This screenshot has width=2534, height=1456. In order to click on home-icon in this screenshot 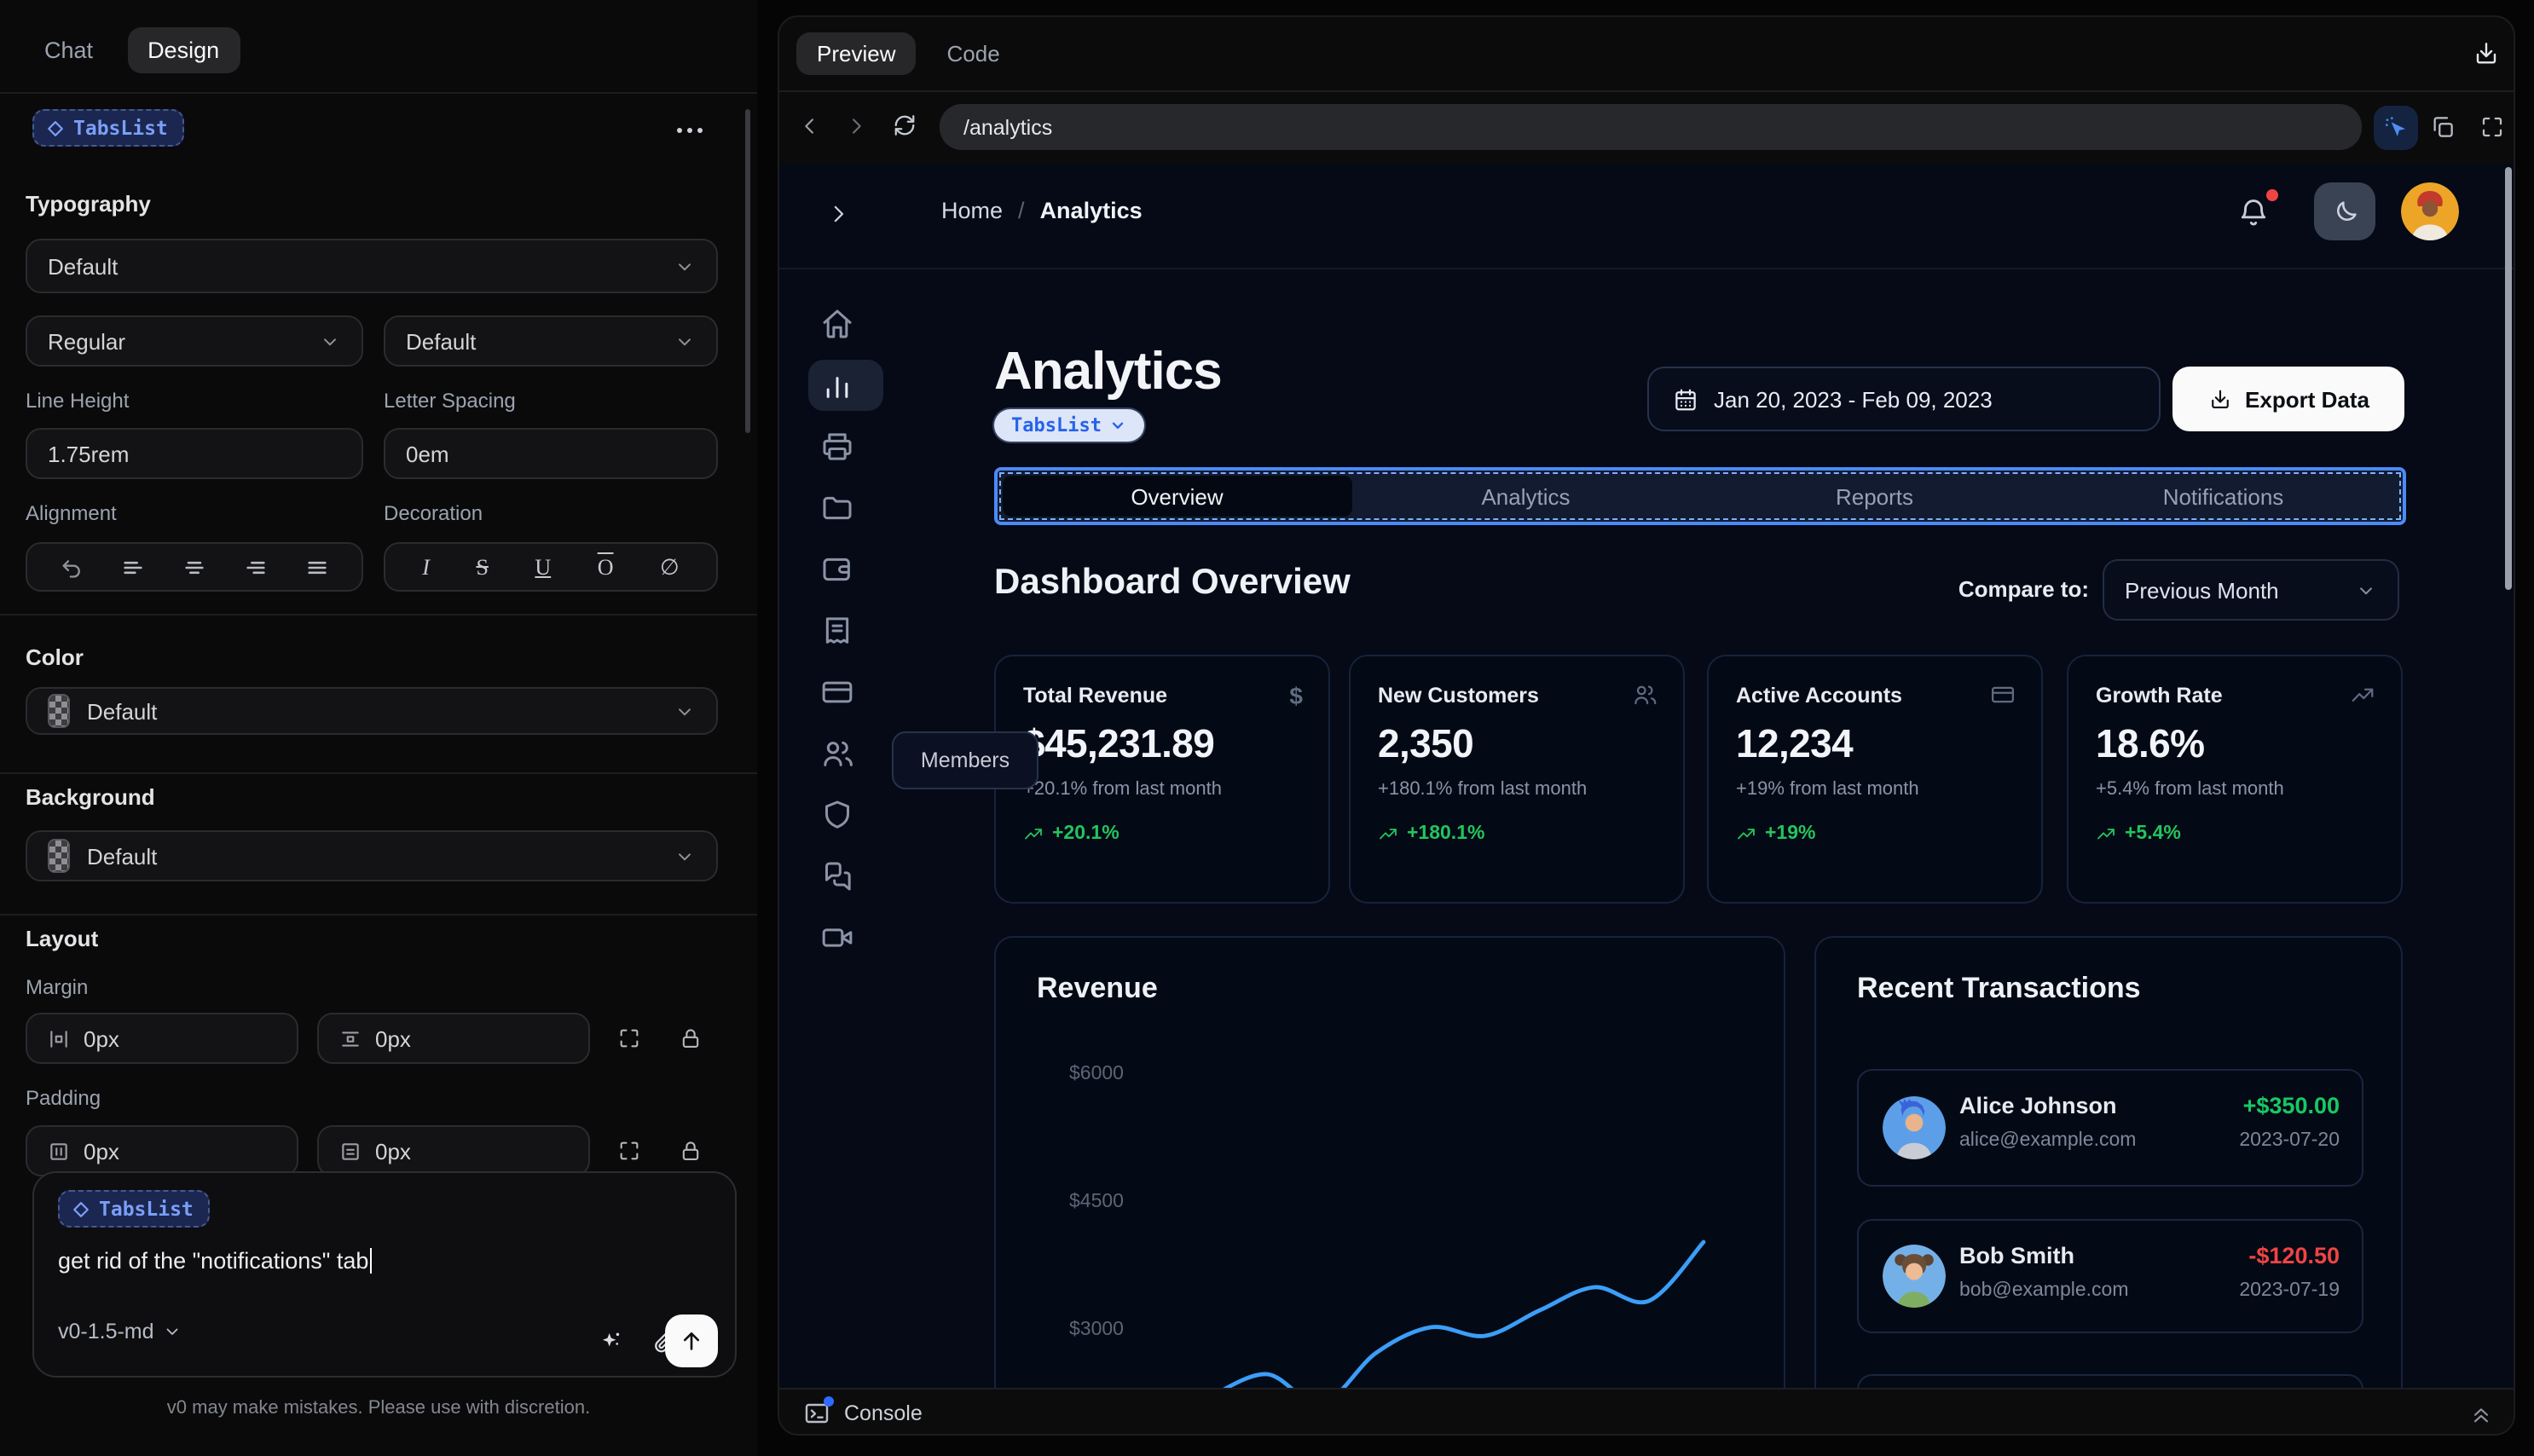, I will do `click(837, 324)`.